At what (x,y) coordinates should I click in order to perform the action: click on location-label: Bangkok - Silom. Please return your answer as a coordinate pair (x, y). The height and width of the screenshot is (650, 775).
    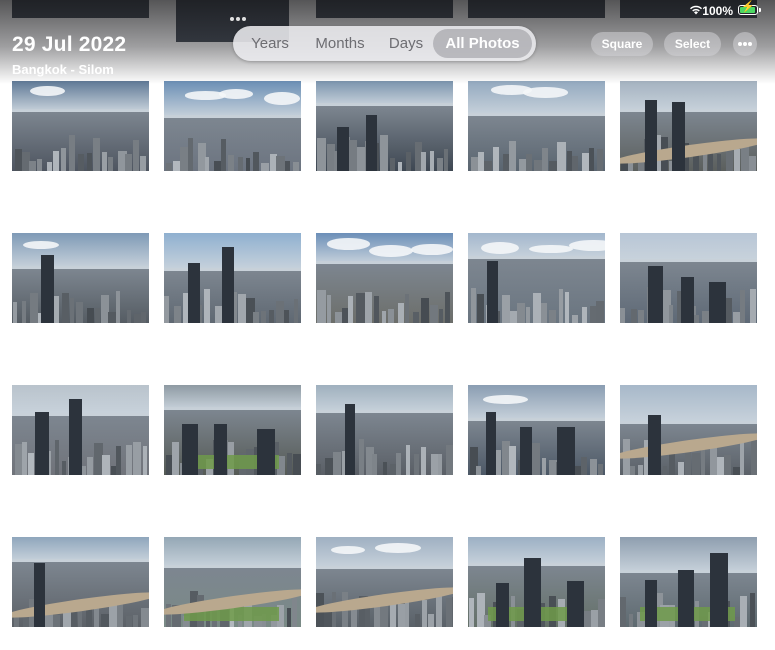
    Looking at the image, I should click on (63, 69).